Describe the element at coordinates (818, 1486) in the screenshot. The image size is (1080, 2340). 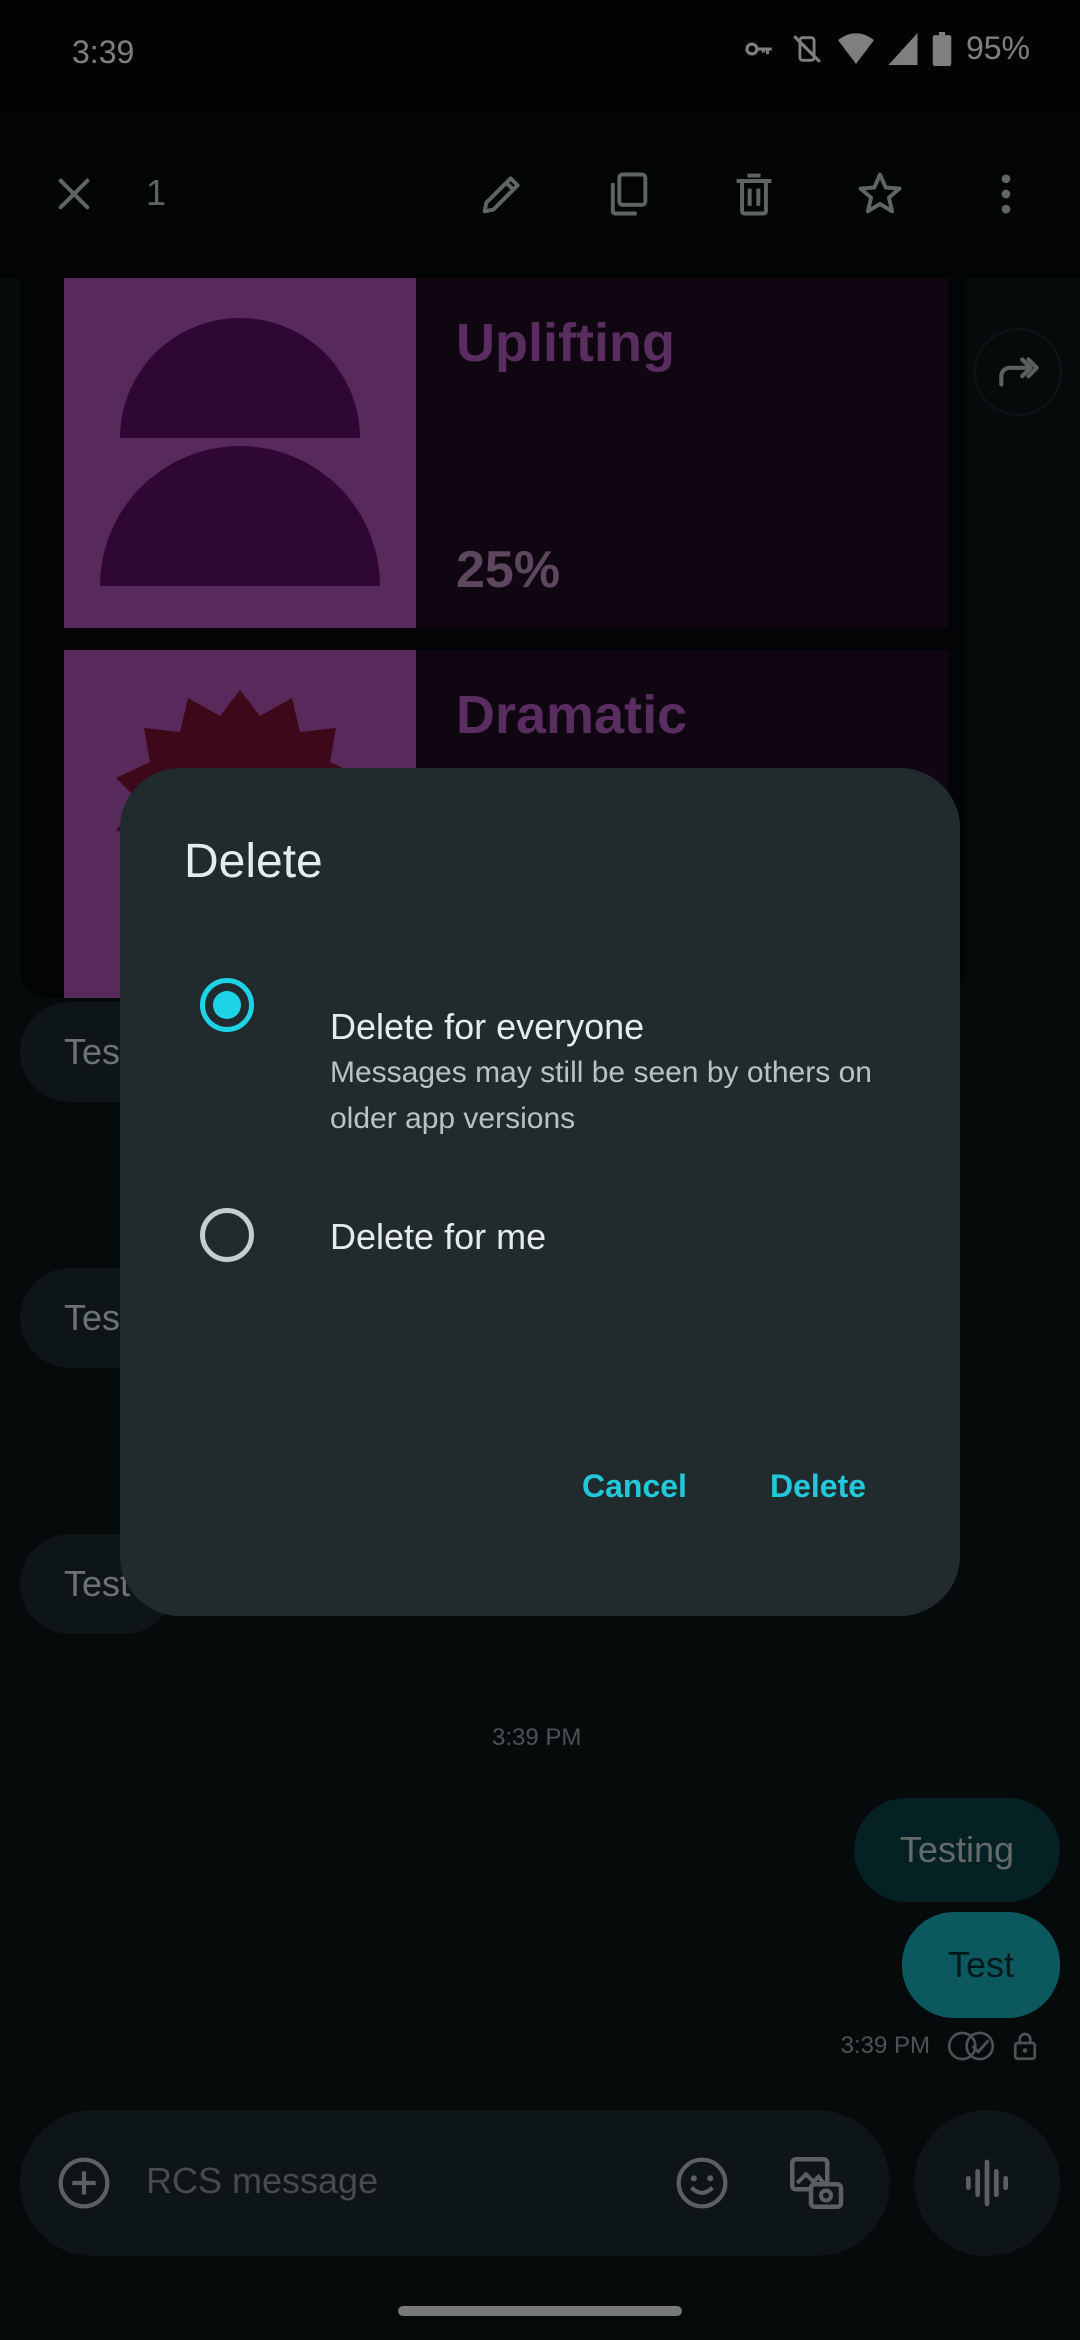
I see `confirm-delete-button: Delete` at that location.